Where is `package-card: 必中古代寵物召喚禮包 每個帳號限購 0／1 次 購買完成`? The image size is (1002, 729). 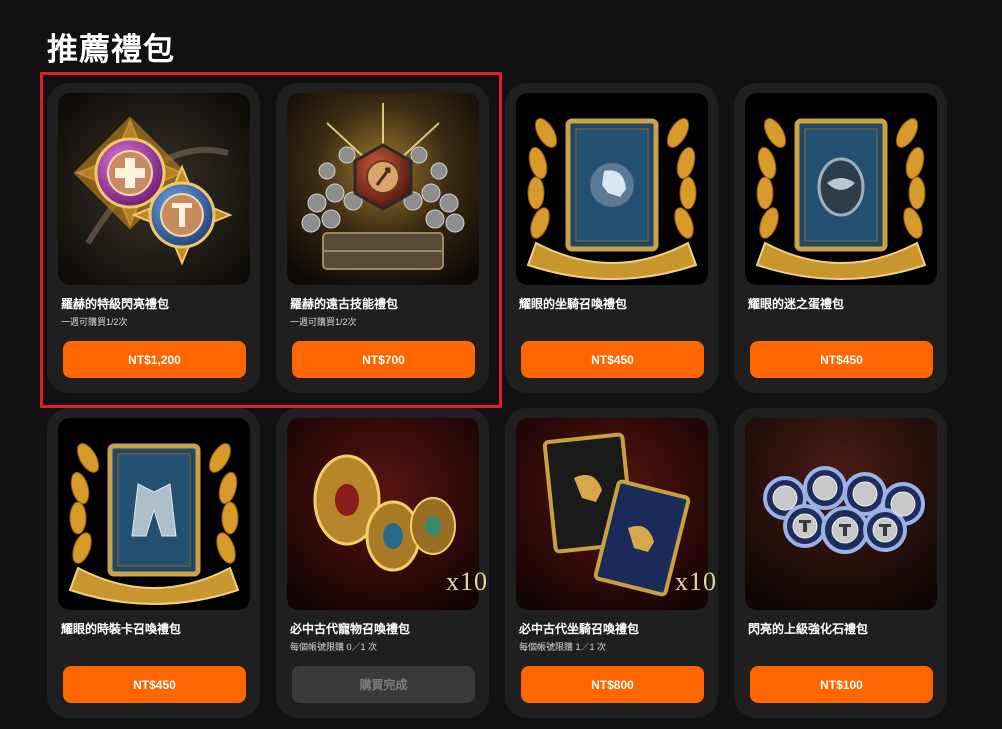
package-card: 必中古代寵物召喚禮包 每個帳號限購 0／1 次 購買完成 is located at coordinates (382, 563).